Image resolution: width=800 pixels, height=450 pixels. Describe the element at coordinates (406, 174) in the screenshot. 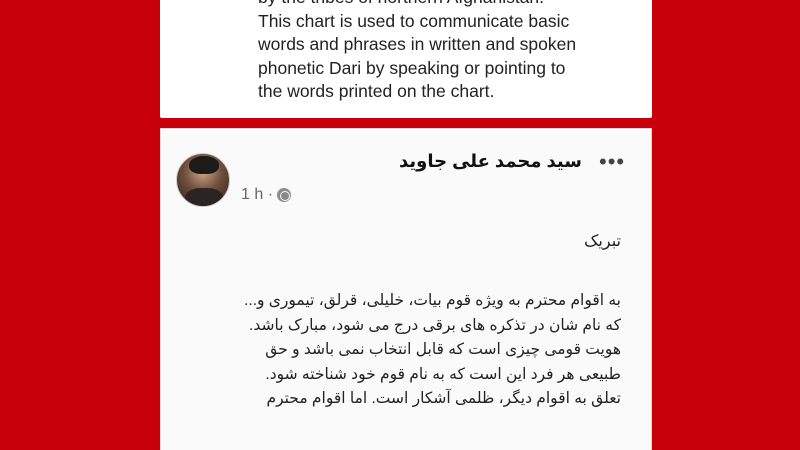

I see `post-header: سید محمد علی جاوید 1 h · •••` at that location.